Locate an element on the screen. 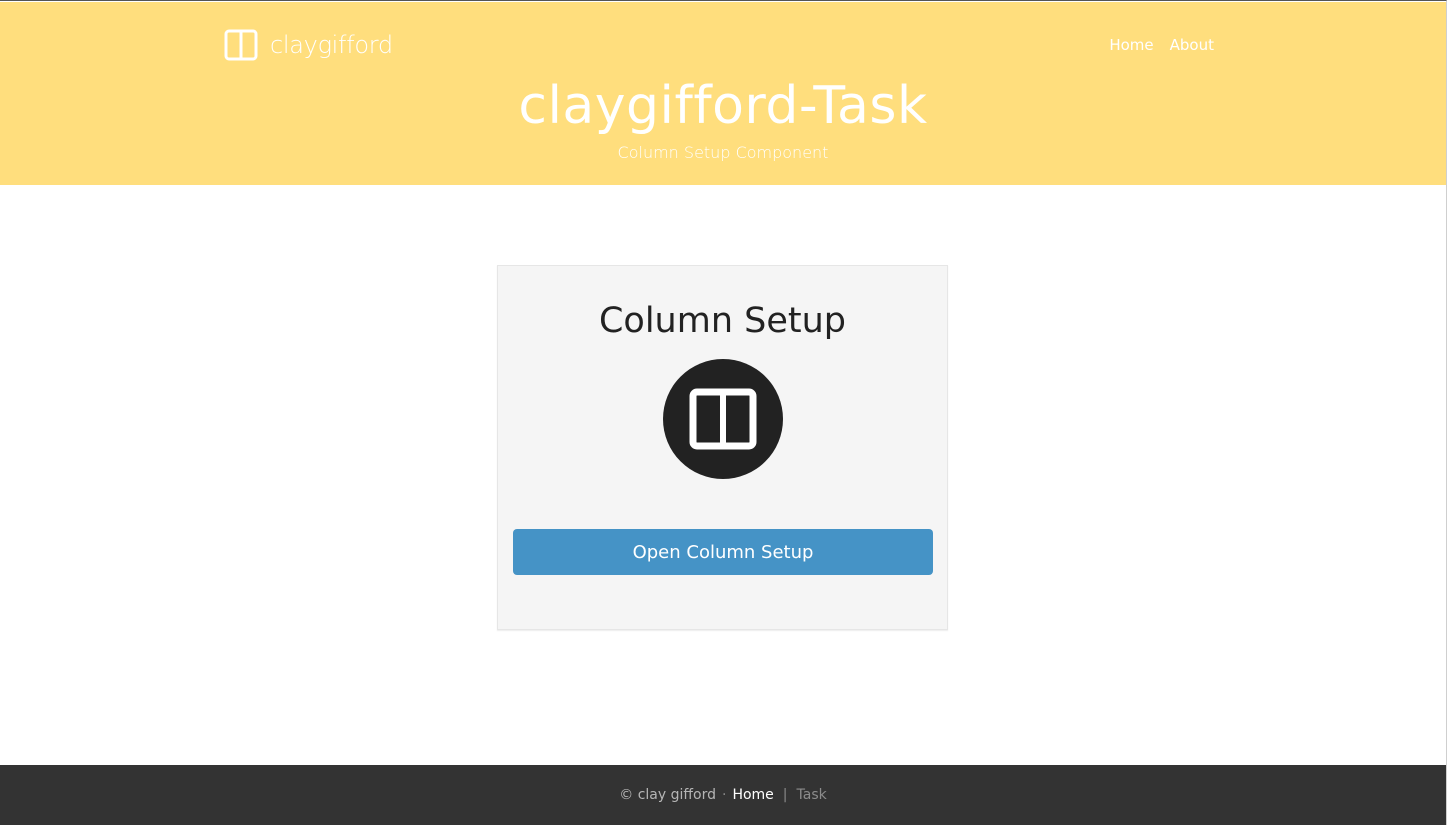  footer-copyright: © clay gifford is located at coordinates (667, 795).